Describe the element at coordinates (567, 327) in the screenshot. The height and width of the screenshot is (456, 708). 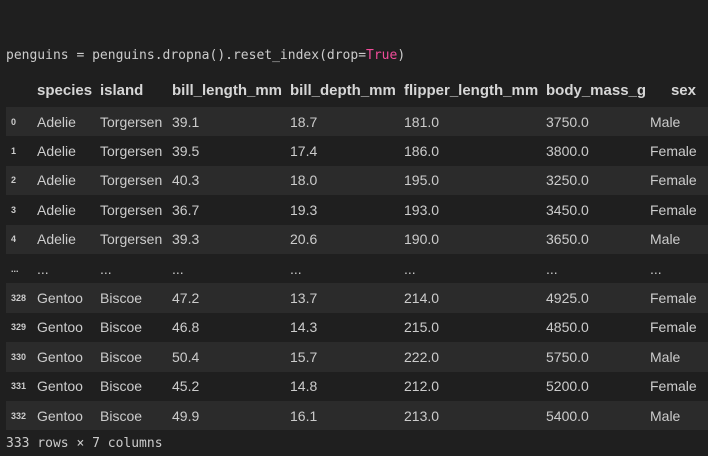
I see `table-cell: 4850.0` at that location.